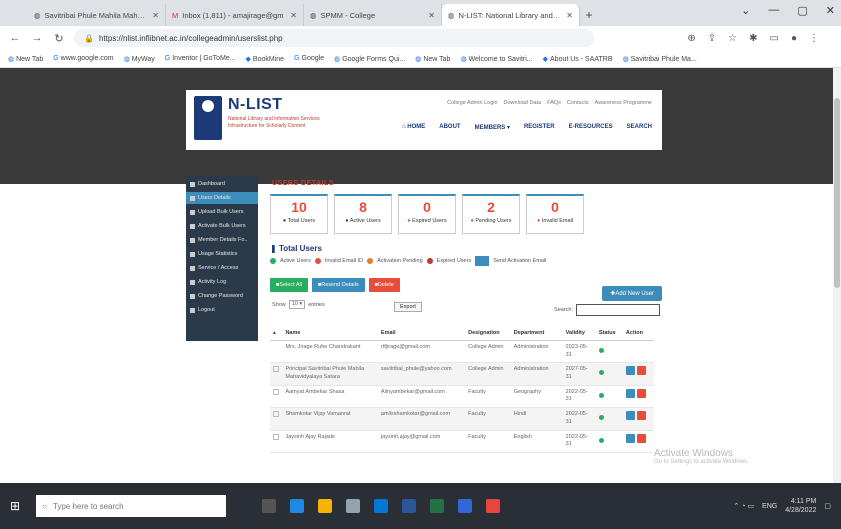  What do you see at coordinates (589, 15) in the screenshot?
I see `new-tab-button: +` at bounding box center [589, 15].